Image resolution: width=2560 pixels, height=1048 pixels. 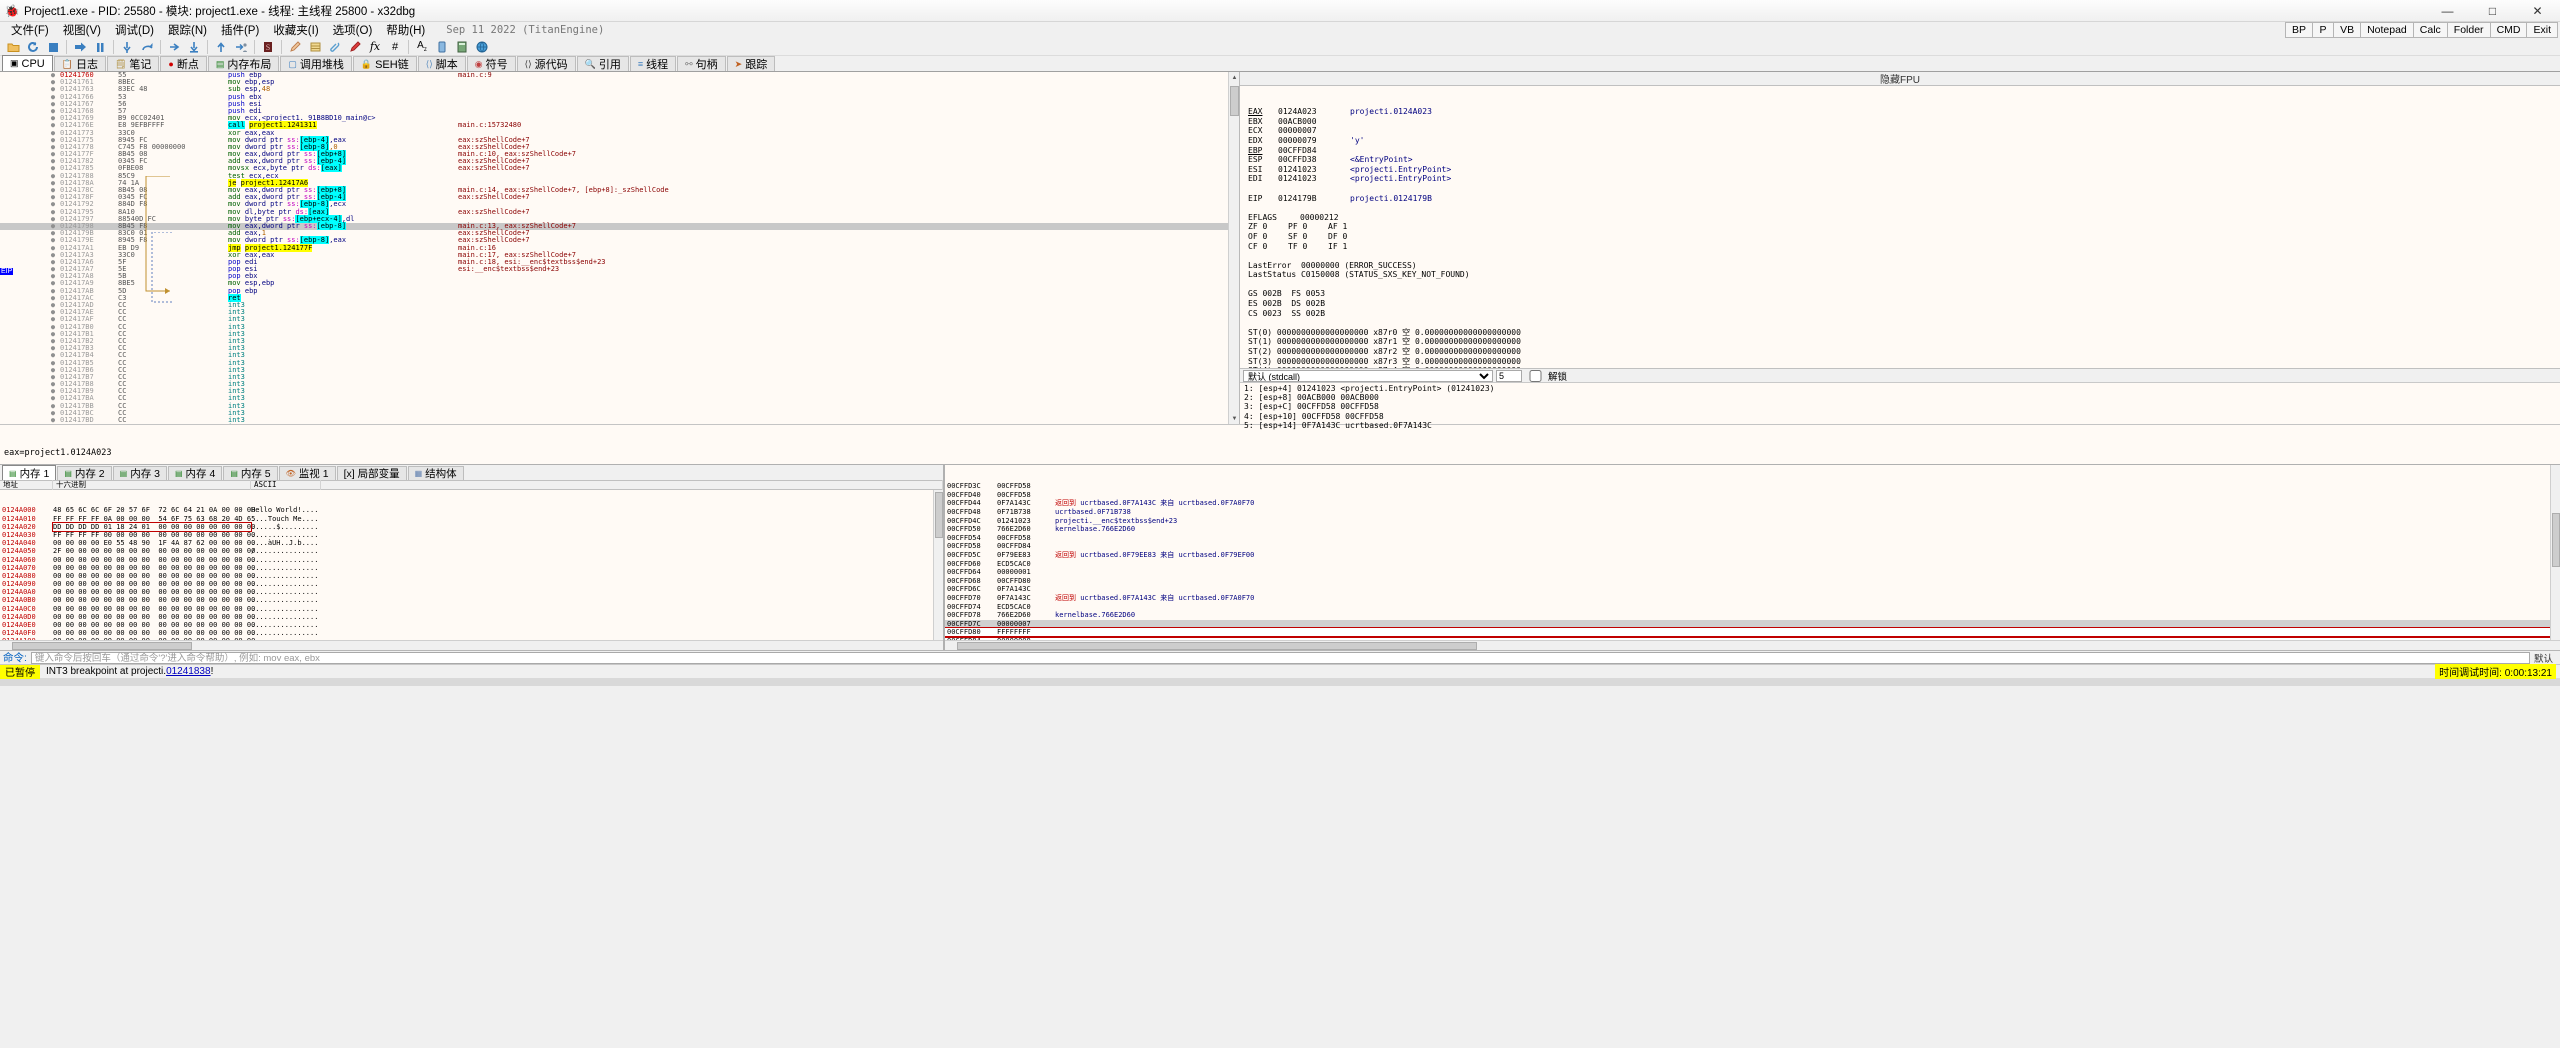 I want to click on argument-row: 5: [esp+14] 0F7A143C ucrtbased.0F7A143C, so click(x=1900, y=425).